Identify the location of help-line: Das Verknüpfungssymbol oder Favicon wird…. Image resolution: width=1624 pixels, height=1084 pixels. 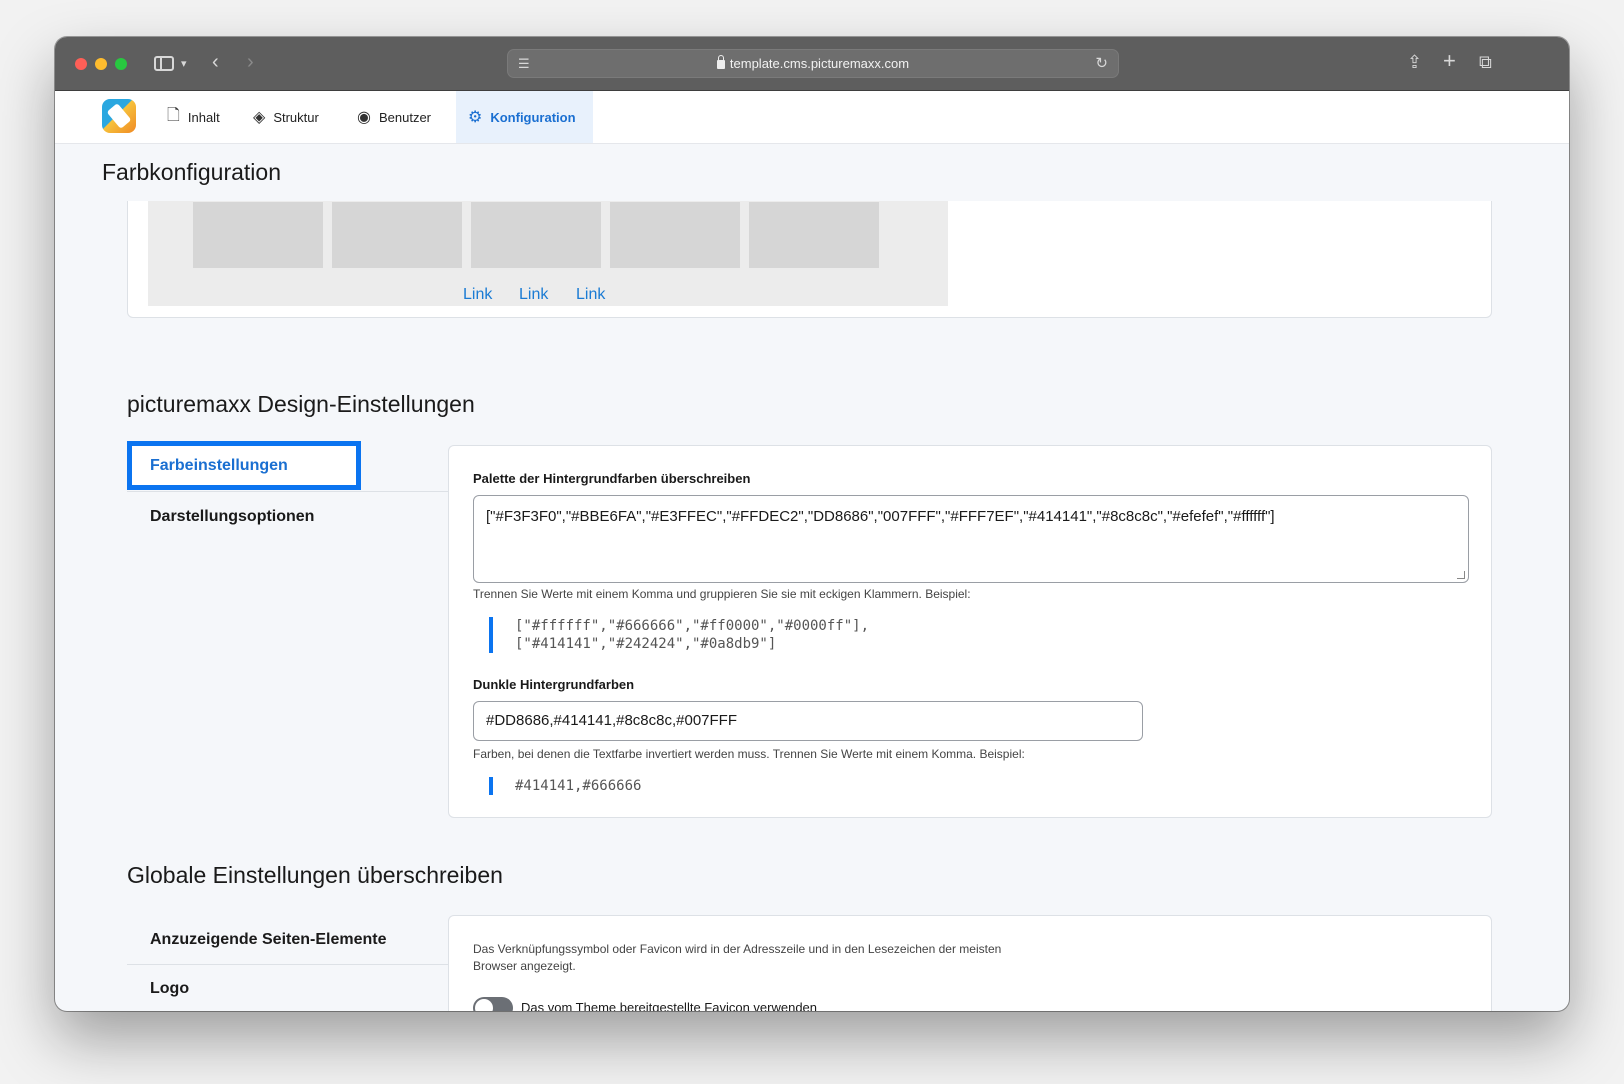
(737, 949).